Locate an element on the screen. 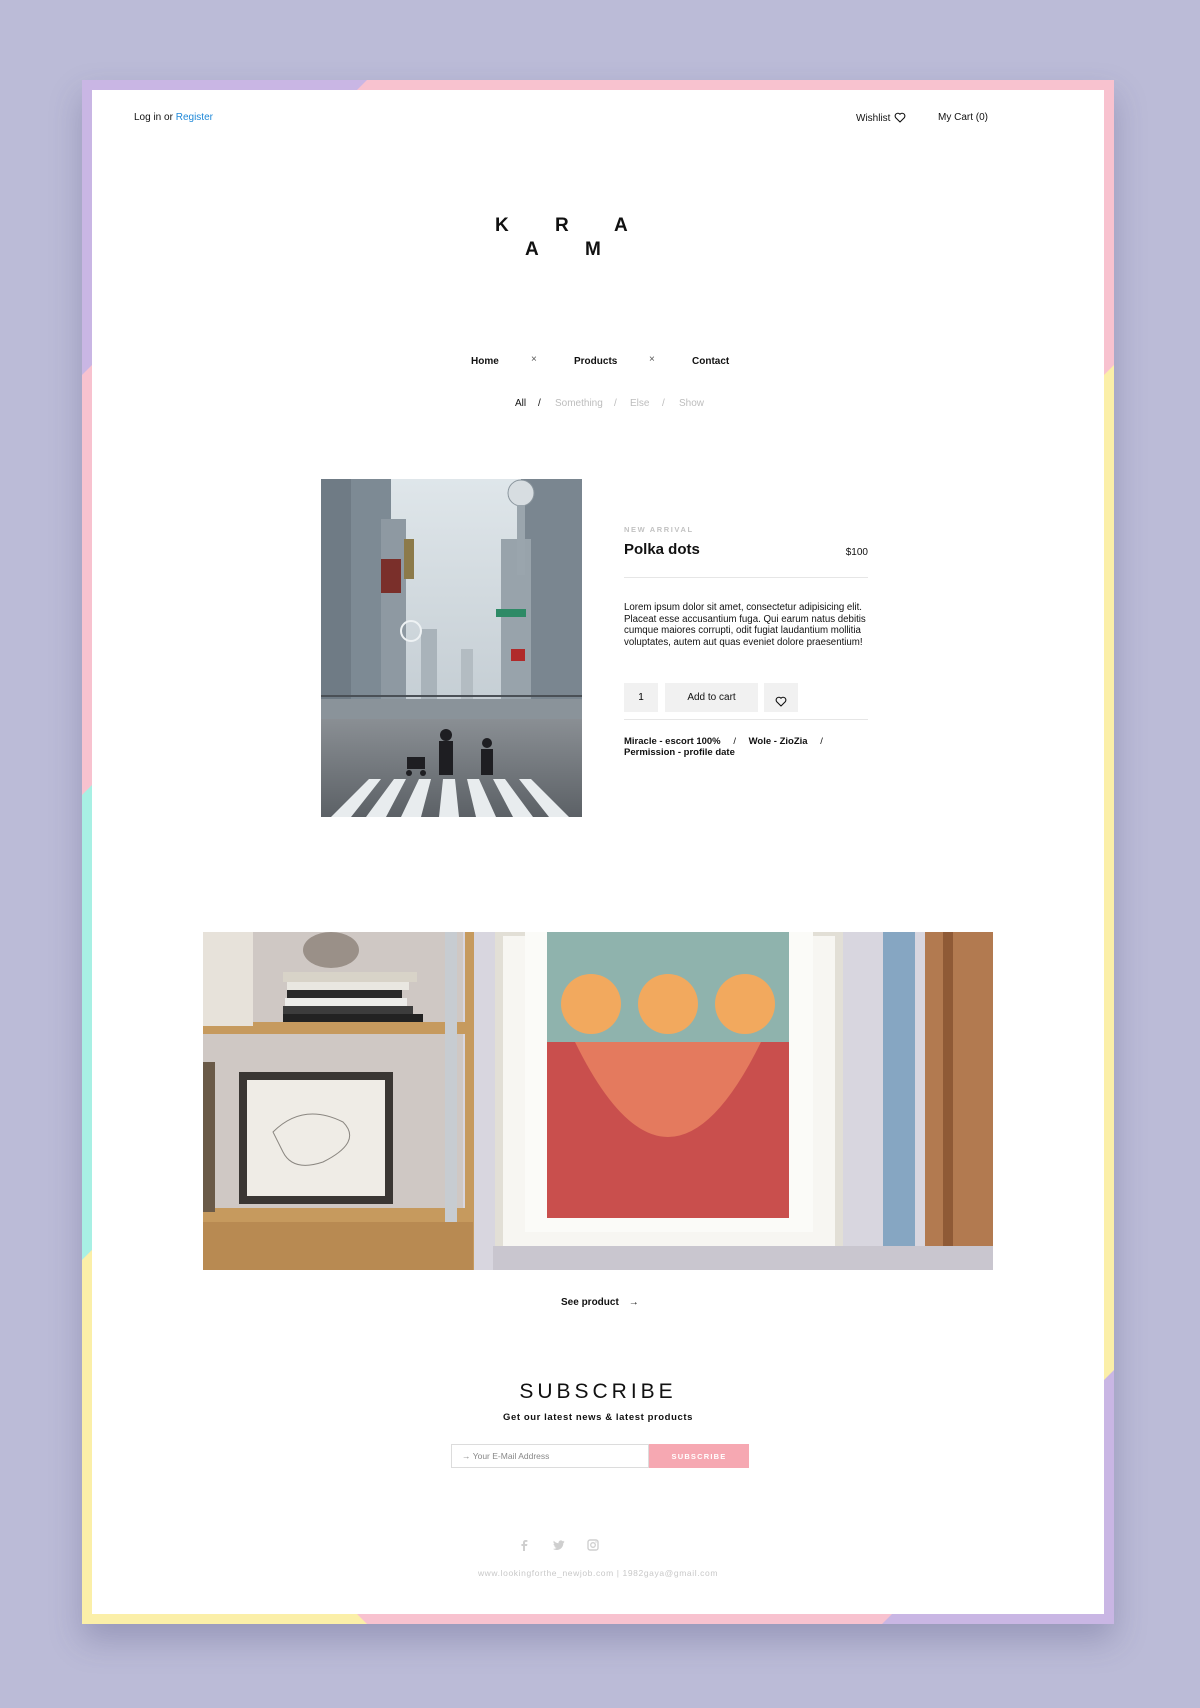 The image size is (1200, 1708). shelf-and-framed-art-photo is located at coordinates (598, 1101).